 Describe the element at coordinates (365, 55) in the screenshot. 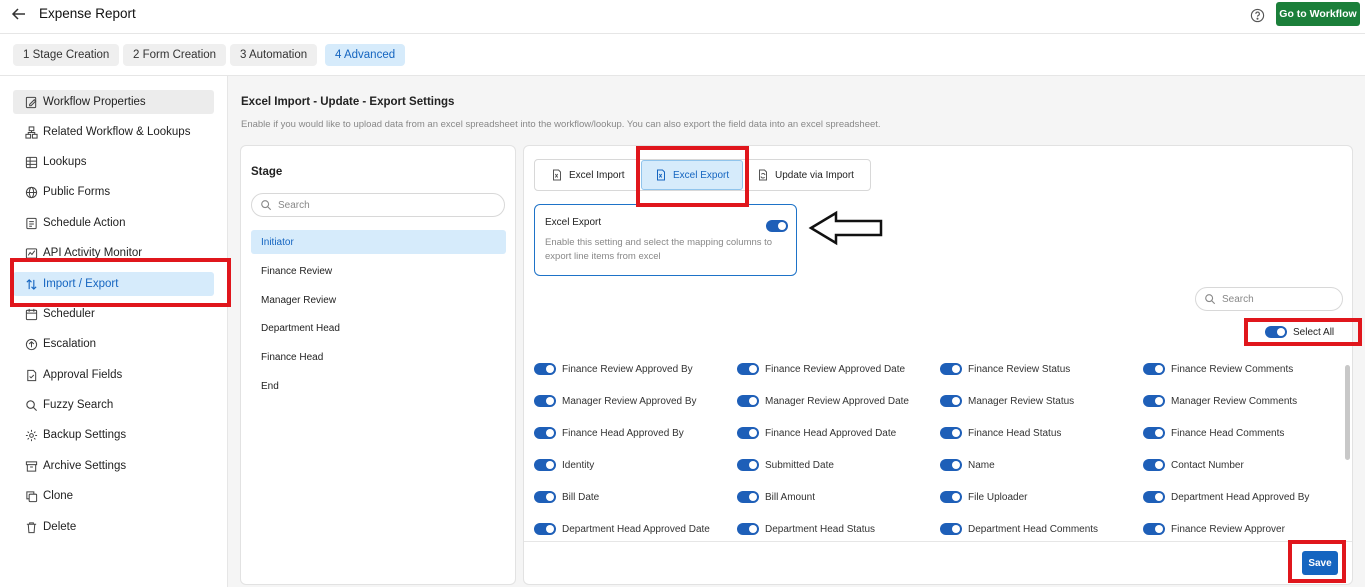

I see `step-advanced: 4 Advanced` at that location.